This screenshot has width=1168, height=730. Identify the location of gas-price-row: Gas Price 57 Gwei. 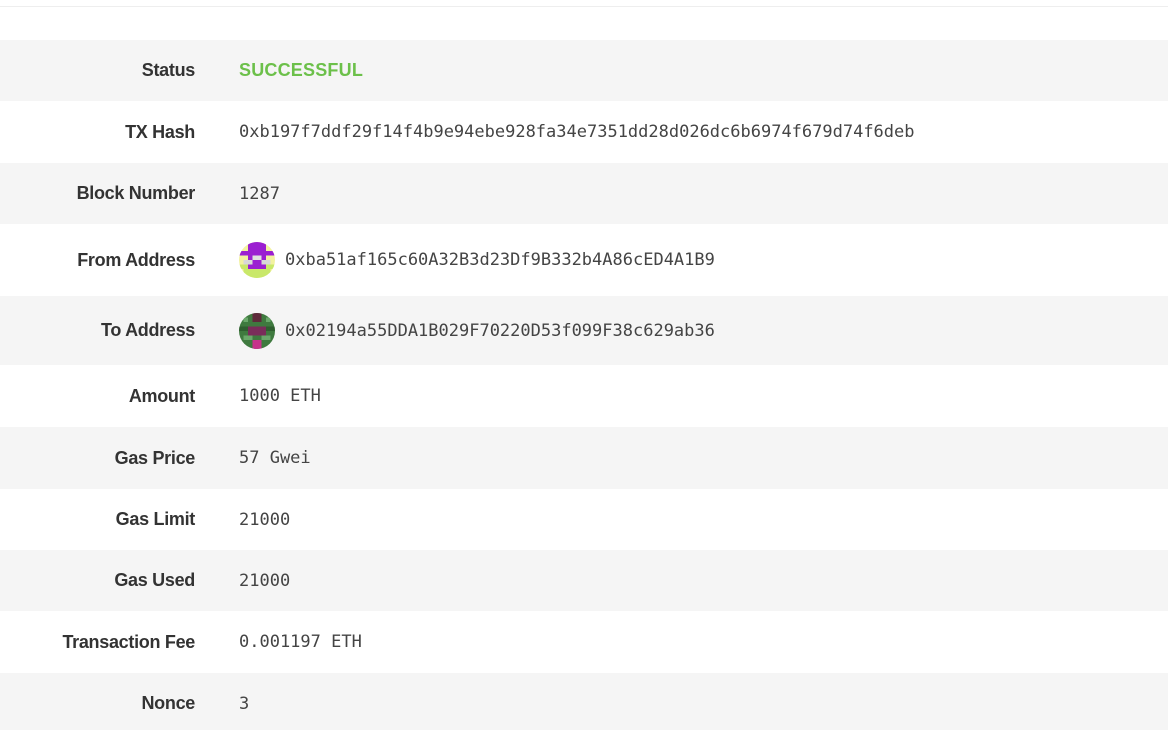
(584, 458).